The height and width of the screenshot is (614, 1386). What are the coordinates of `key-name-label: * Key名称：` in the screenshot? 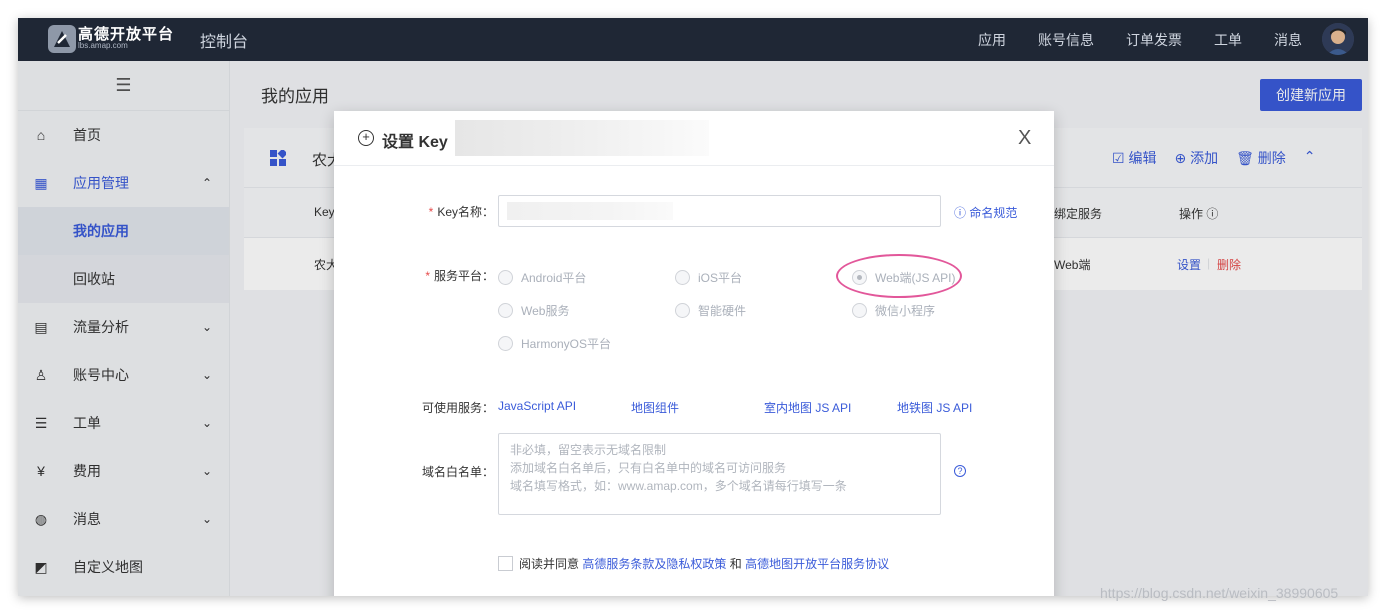 It's located at (461, 212).